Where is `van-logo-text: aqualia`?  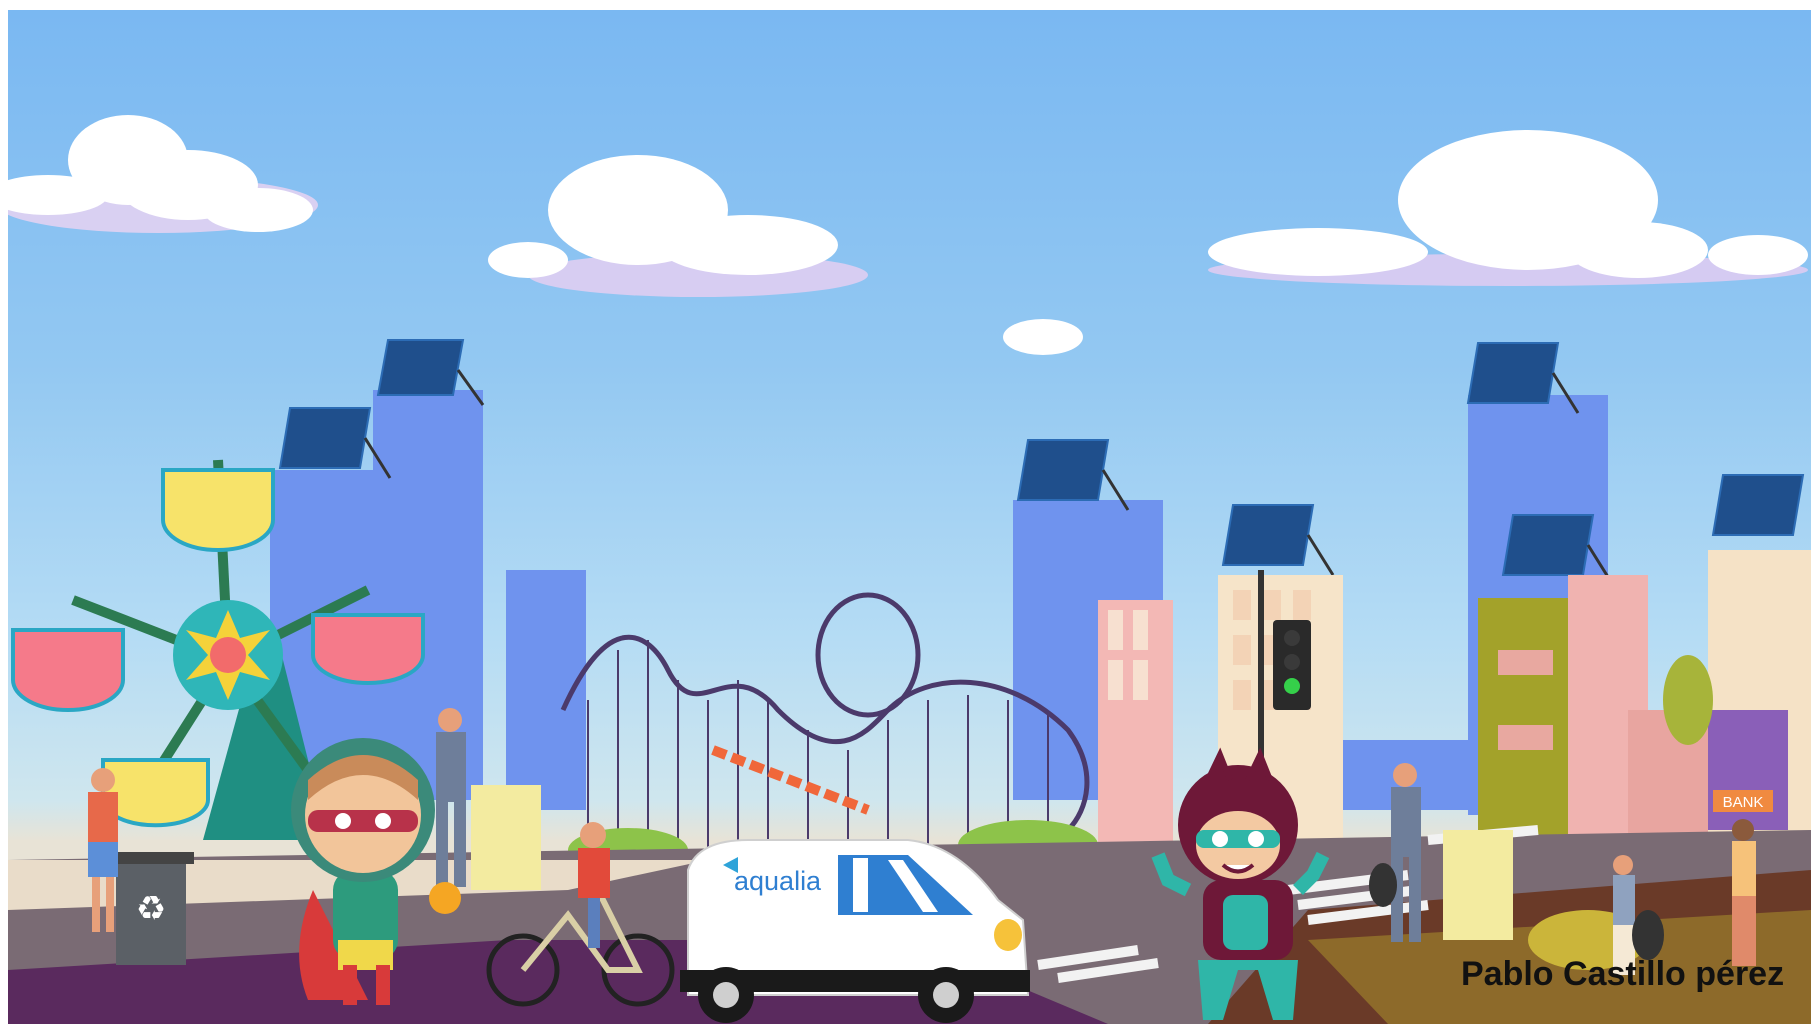
van-logo-text: aqualia is located at coordinates (778, 881).